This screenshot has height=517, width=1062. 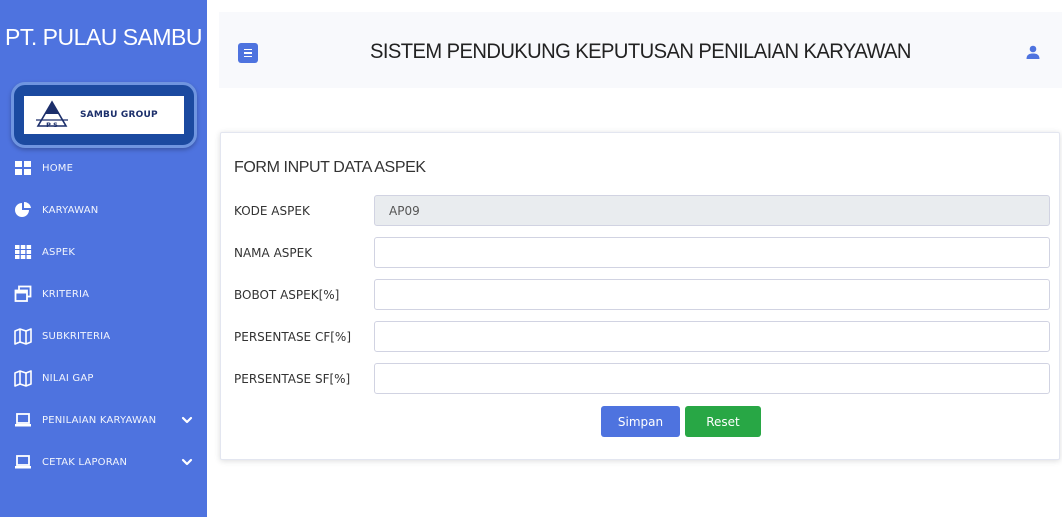 What do you see at coordinates (103, 378) in the screenshot?
I see `sidebar-item-nilai-gap: NILAI GAP` at bounding box center [103, 378].